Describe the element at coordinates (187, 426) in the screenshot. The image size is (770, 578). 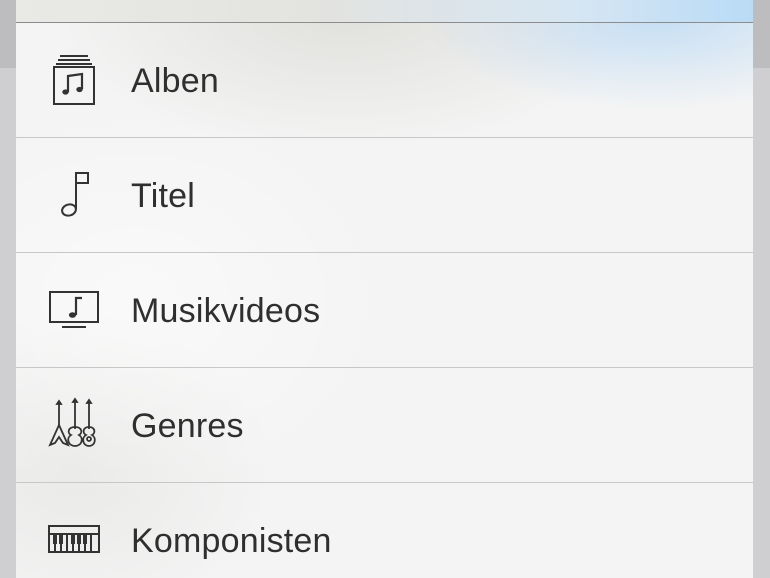
I see `menu-item-label: Genres` at that location.